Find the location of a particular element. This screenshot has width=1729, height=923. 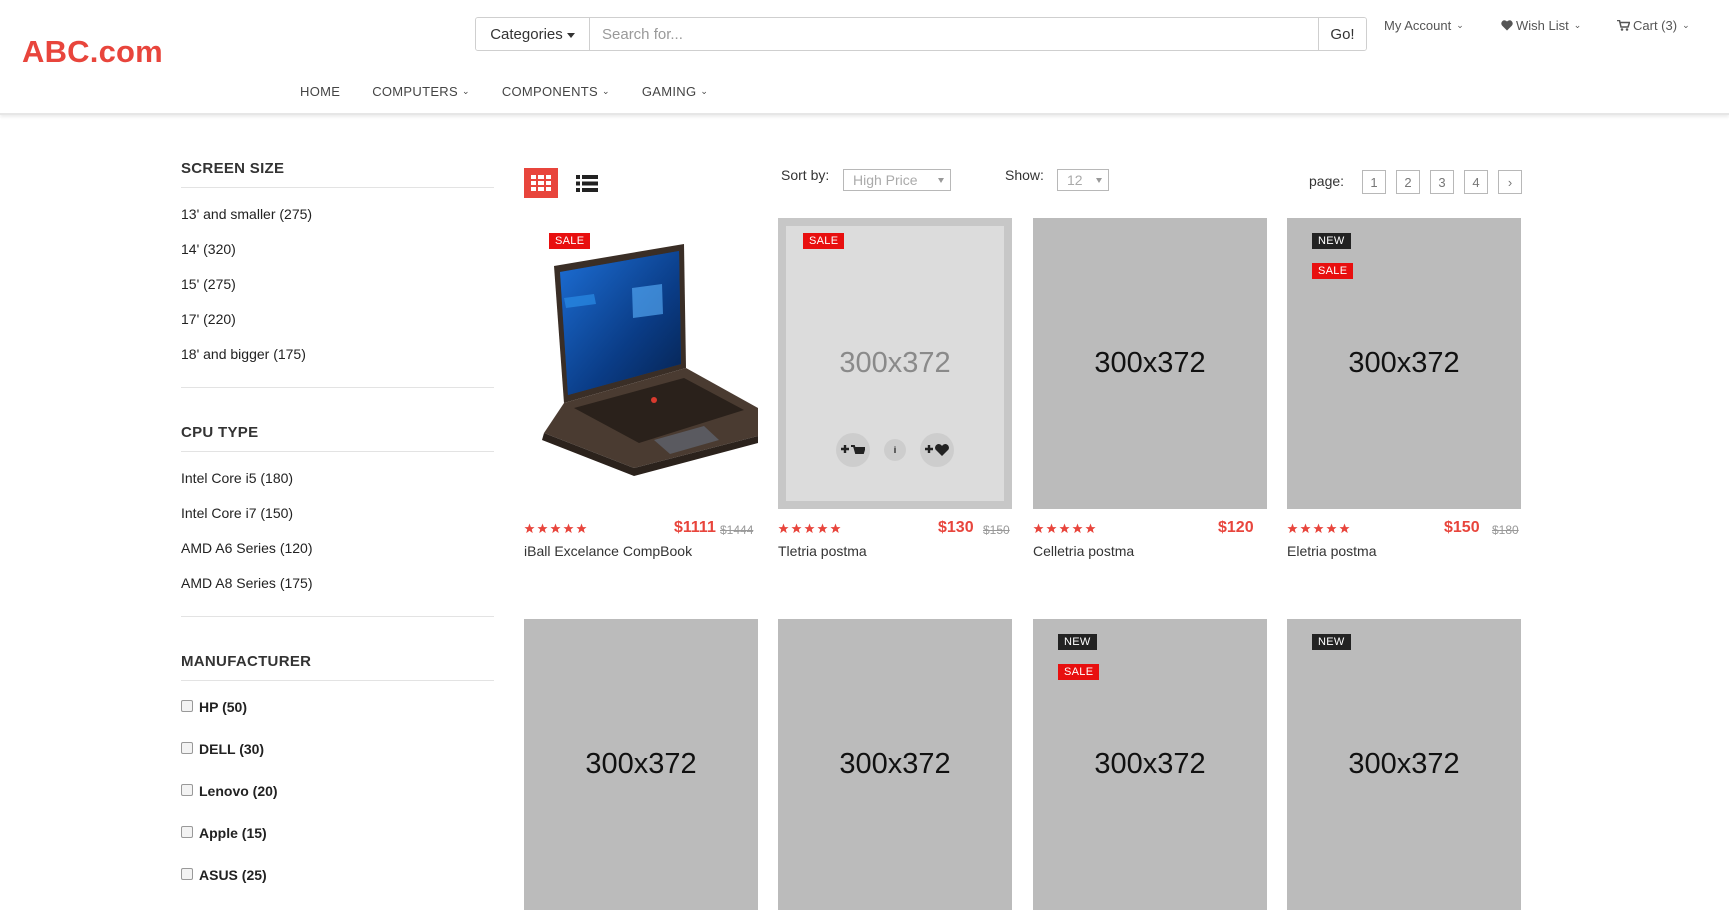

product-card: NEW SALE 300x372 is located at coordinates (1150, 764).